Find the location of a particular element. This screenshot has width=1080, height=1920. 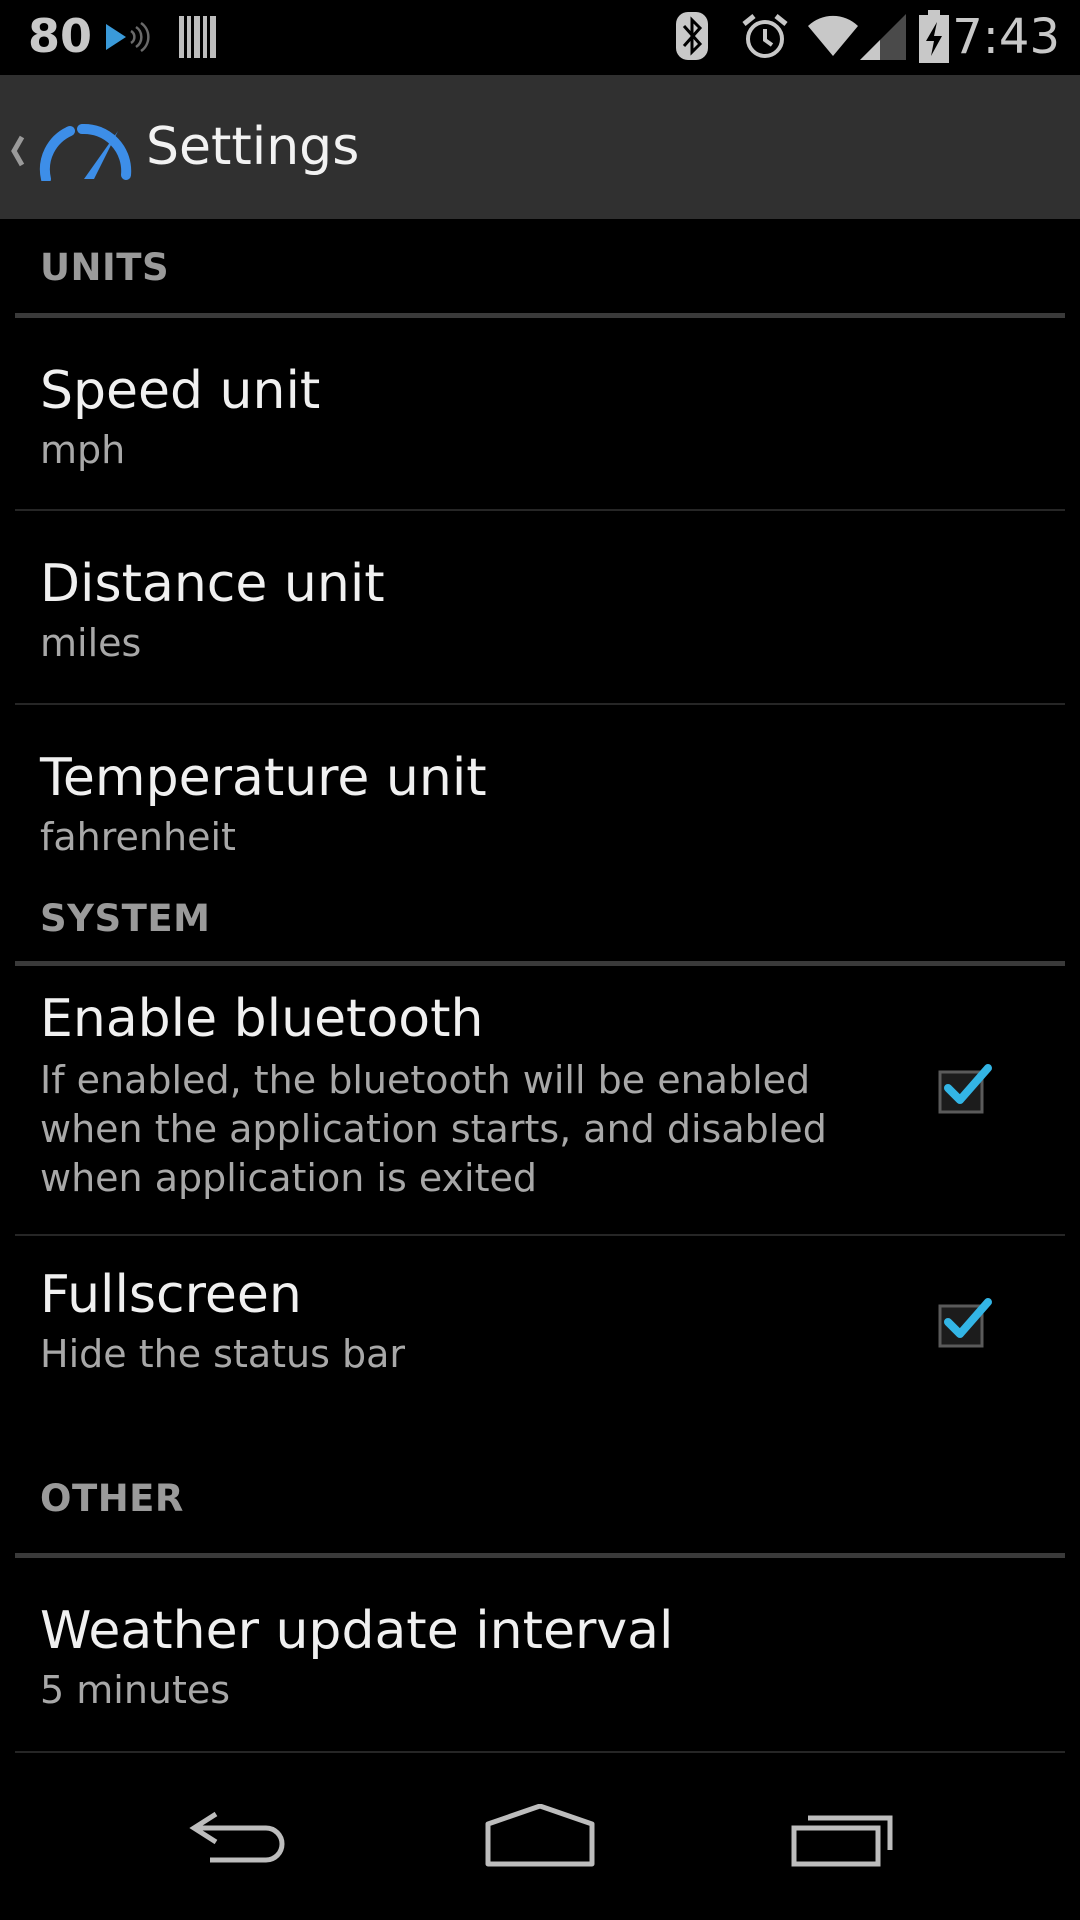

home-icon is located at coordinates (540, 1836).